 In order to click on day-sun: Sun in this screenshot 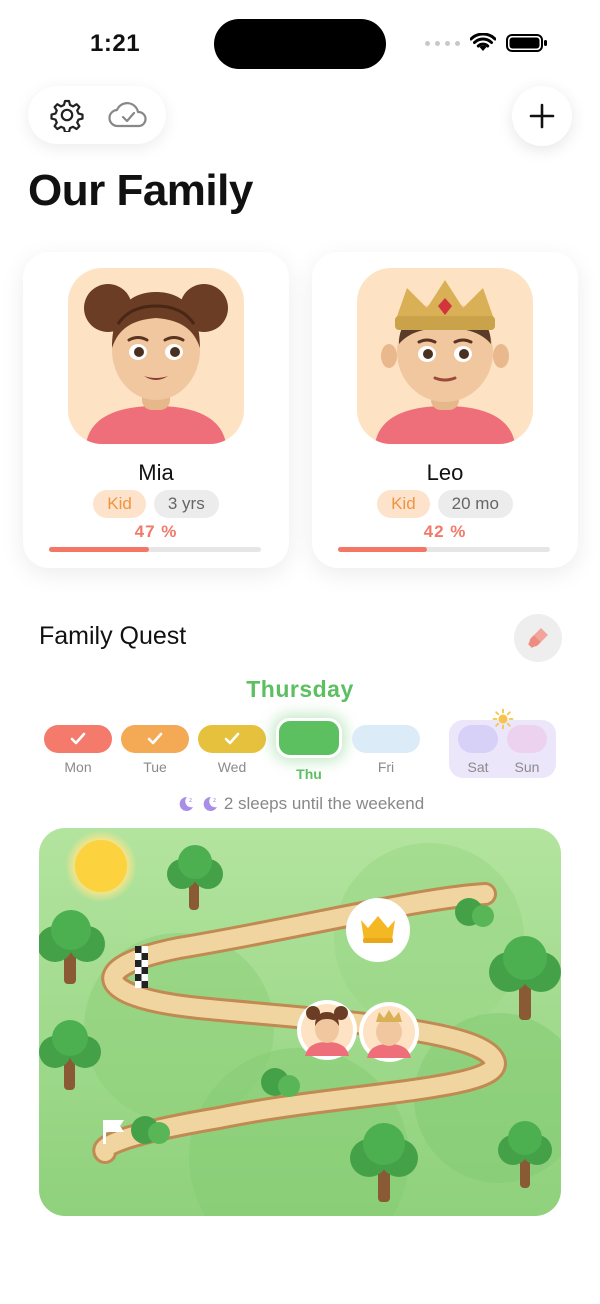, I will do `click(527, 750)`.